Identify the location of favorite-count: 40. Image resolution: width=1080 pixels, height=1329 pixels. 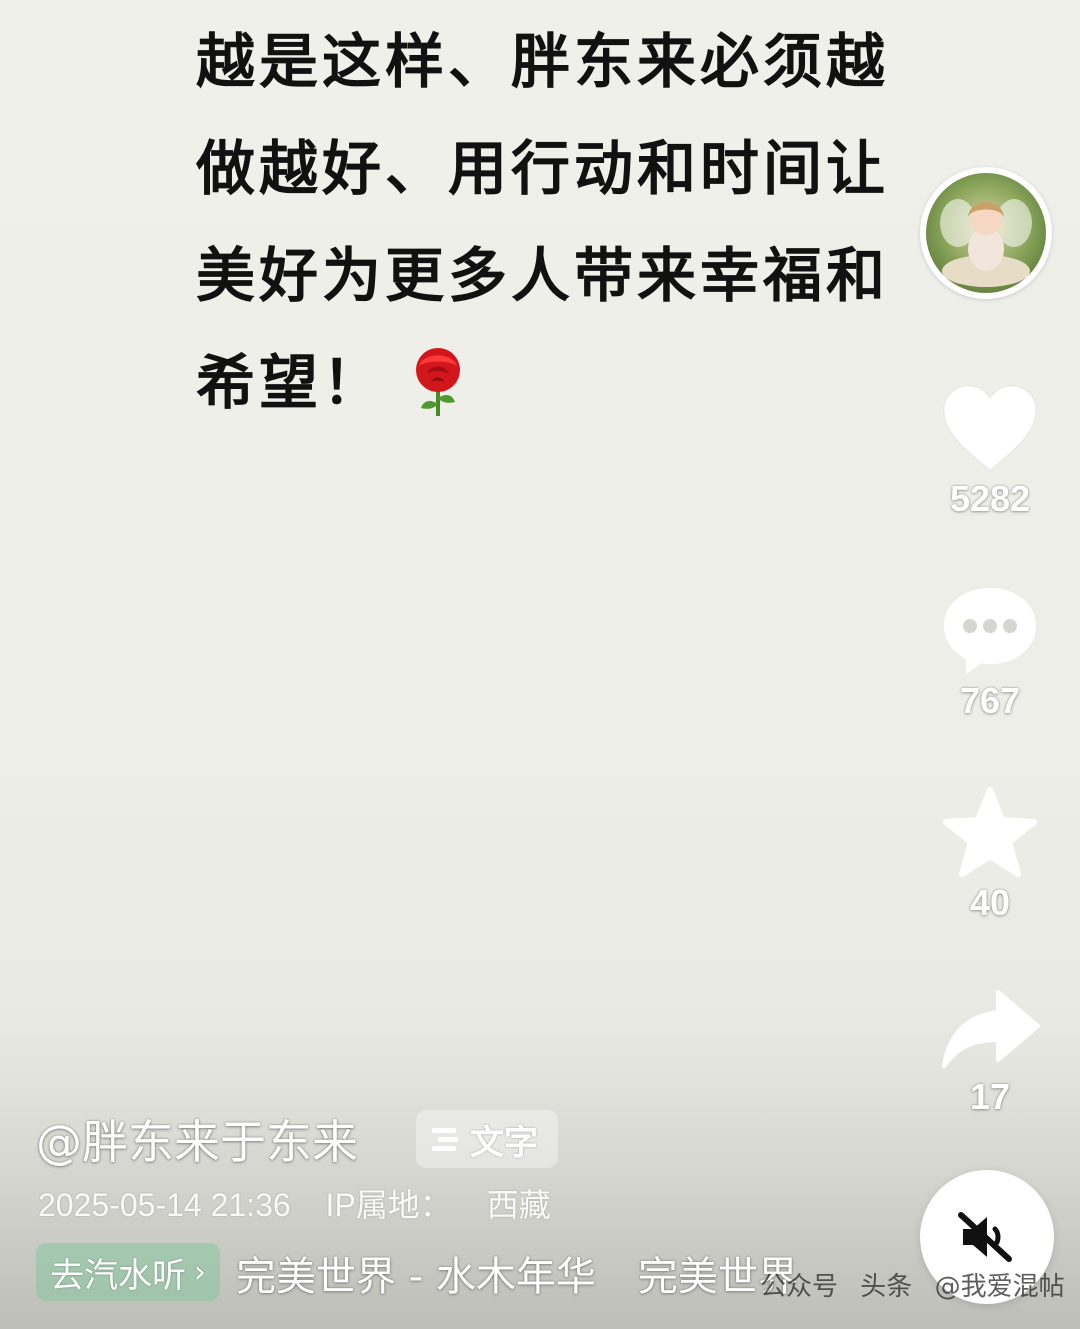
(990, 902).